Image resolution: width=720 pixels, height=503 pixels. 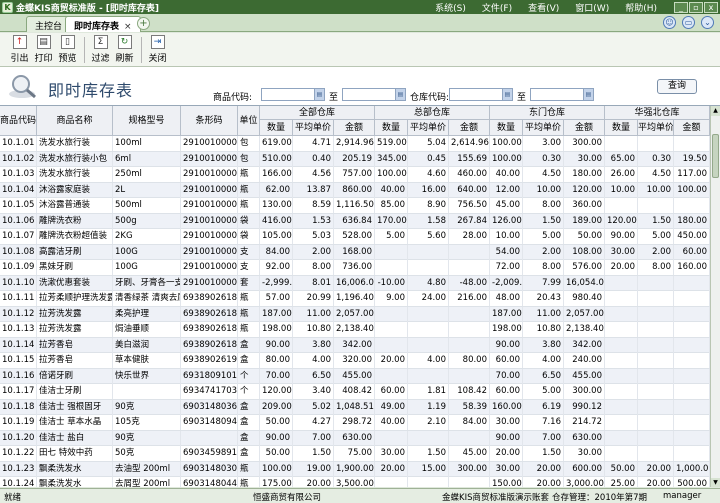 I want to click on table-cell: 1.50, so click(x=543, y=221).